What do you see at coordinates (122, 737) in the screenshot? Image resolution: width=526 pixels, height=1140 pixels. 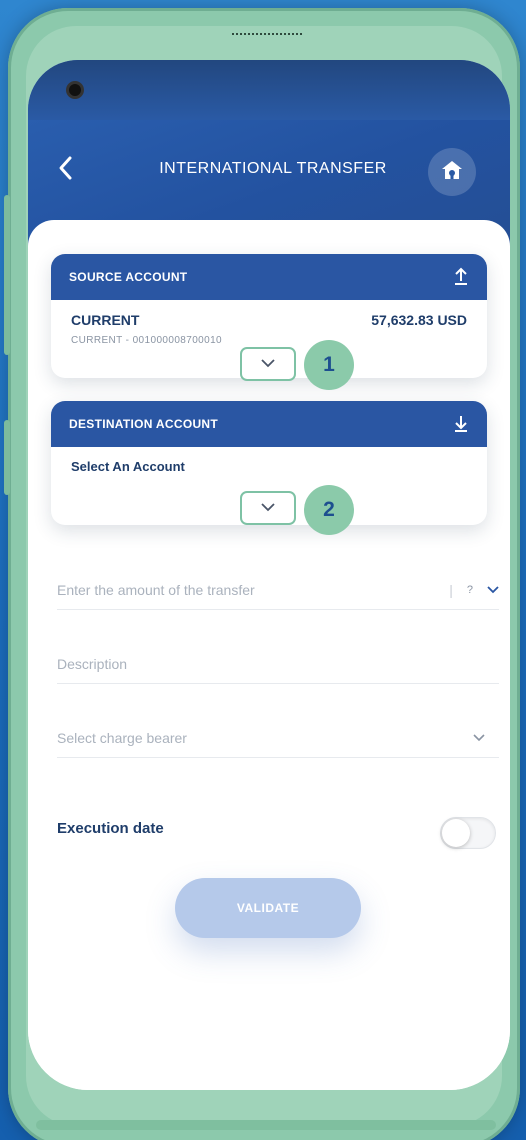 I see `charge-bearer-placeholder: Select charge bearer` at bounding box center [122, 737].